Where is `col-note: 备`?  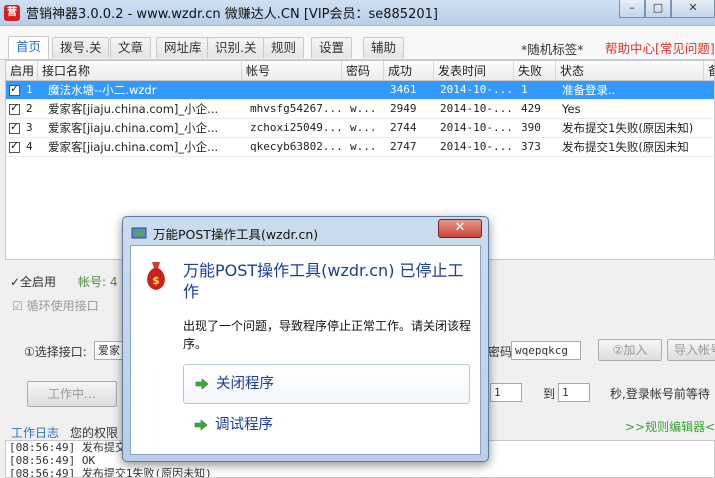 col-note: 备 is located at coordinates (709, 71).